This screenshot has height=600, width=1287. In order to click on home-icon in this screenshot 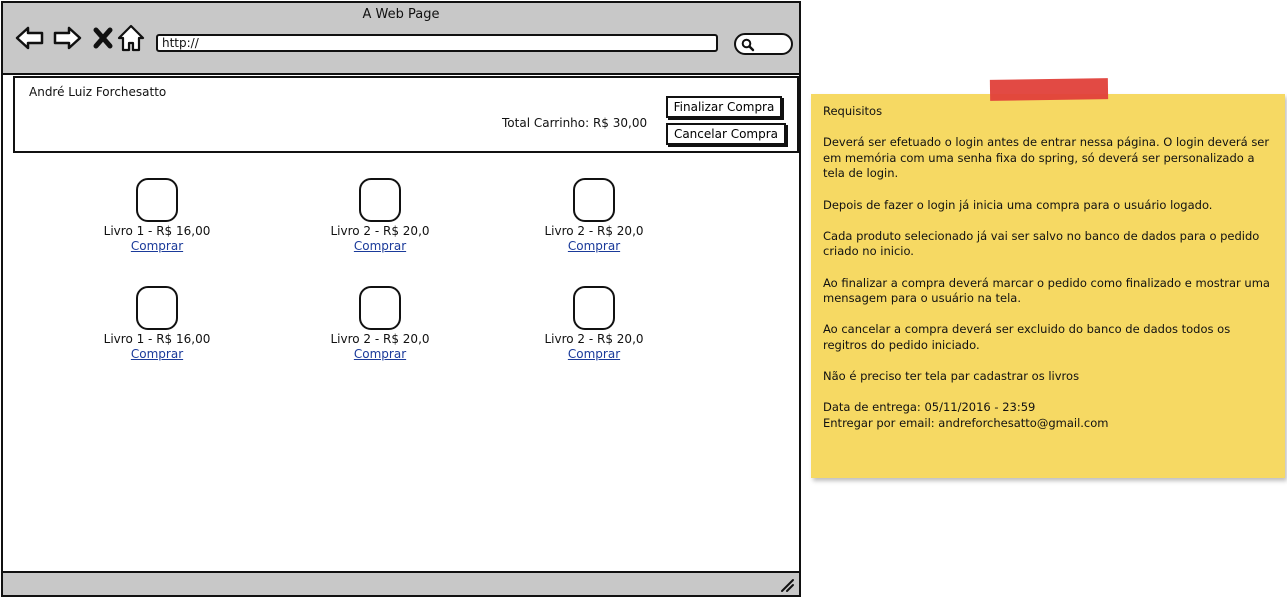, I will do `click(131, 38)`.